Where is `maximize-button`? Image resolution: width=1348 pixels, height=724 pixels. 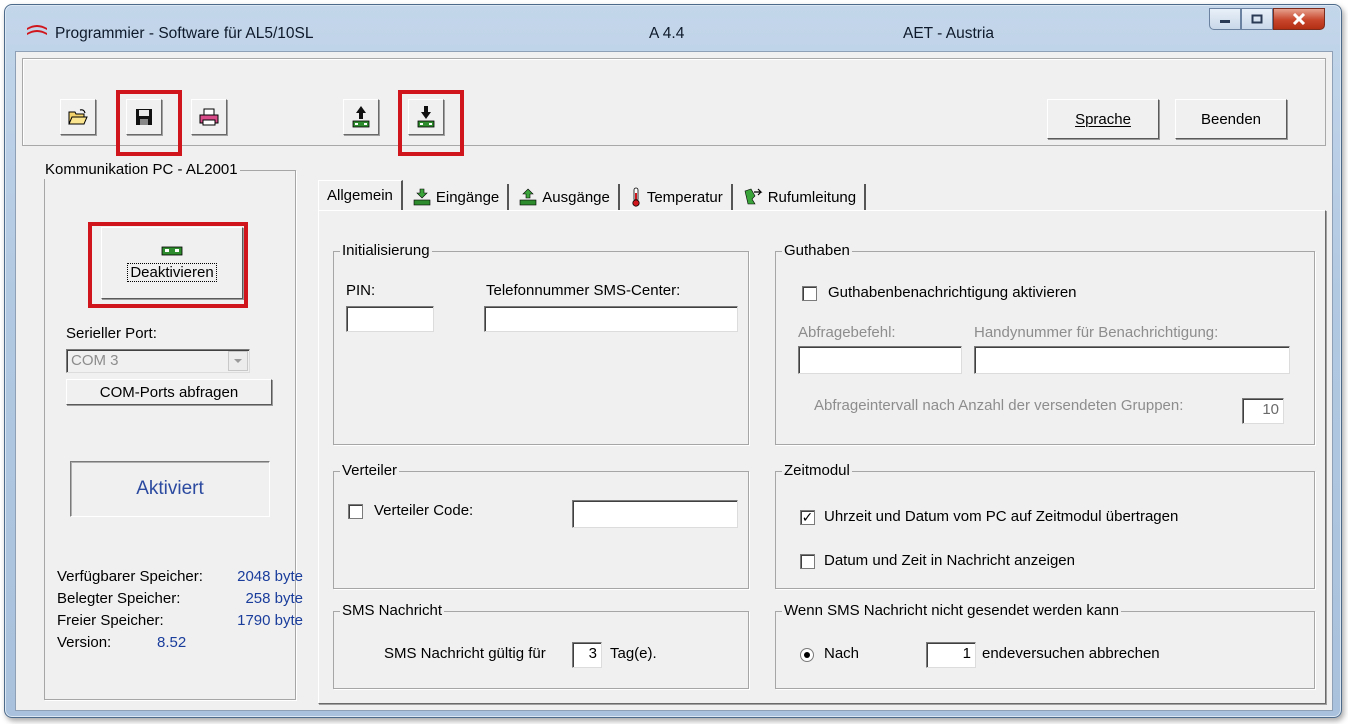
maximize-button is located at coordinates (1257, 19).